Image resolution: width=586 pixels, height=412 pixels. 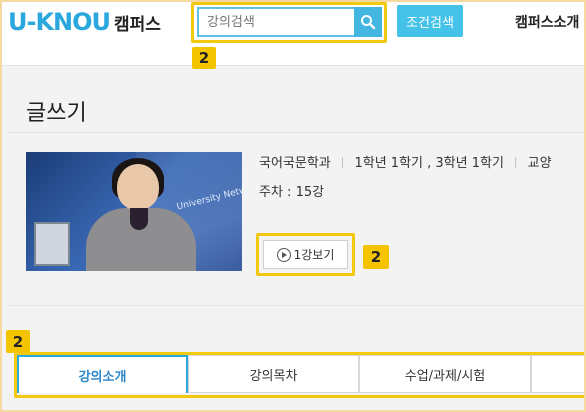 I want to click on logo-mark: U-KNOU, so click(x=59, y=22).